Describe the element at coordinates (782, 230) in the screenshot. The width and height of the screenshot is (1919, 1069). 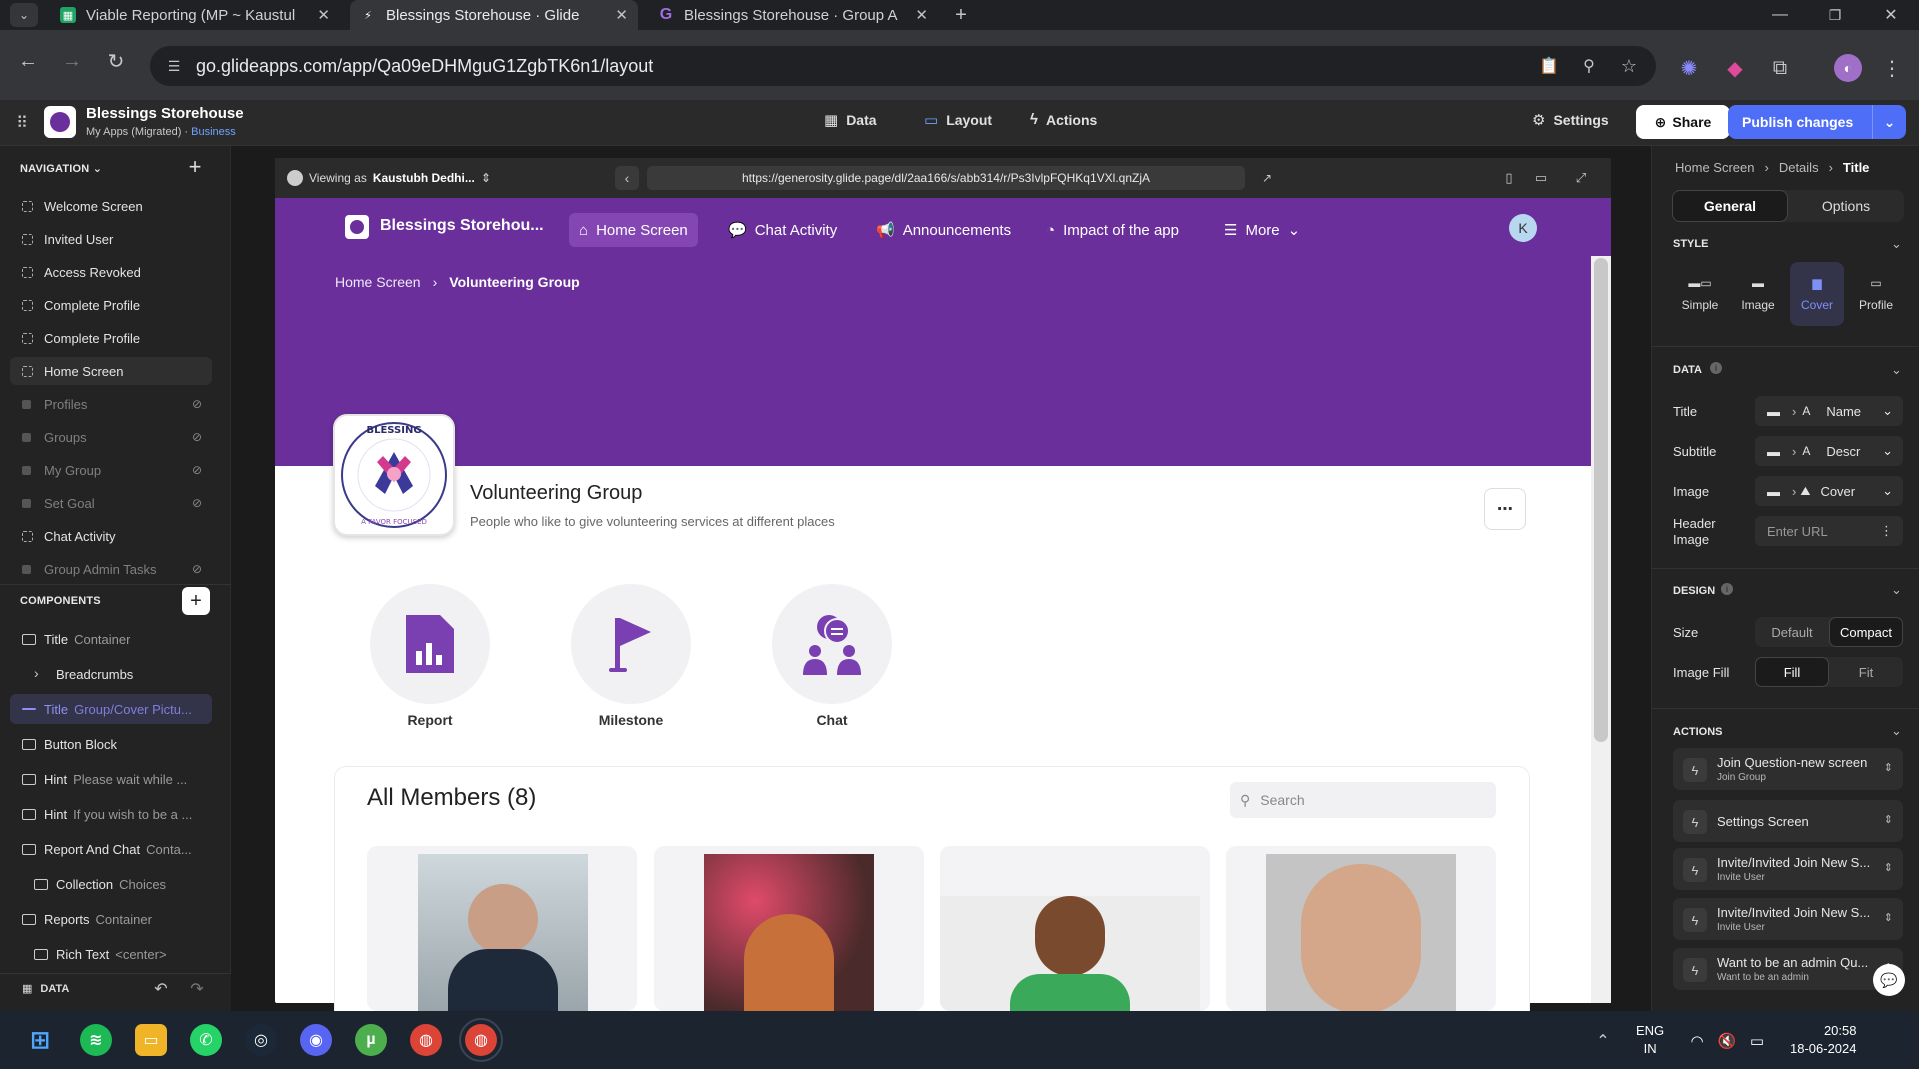
I see `nav-chat-activity: 💬 Chat Activity` at that location.